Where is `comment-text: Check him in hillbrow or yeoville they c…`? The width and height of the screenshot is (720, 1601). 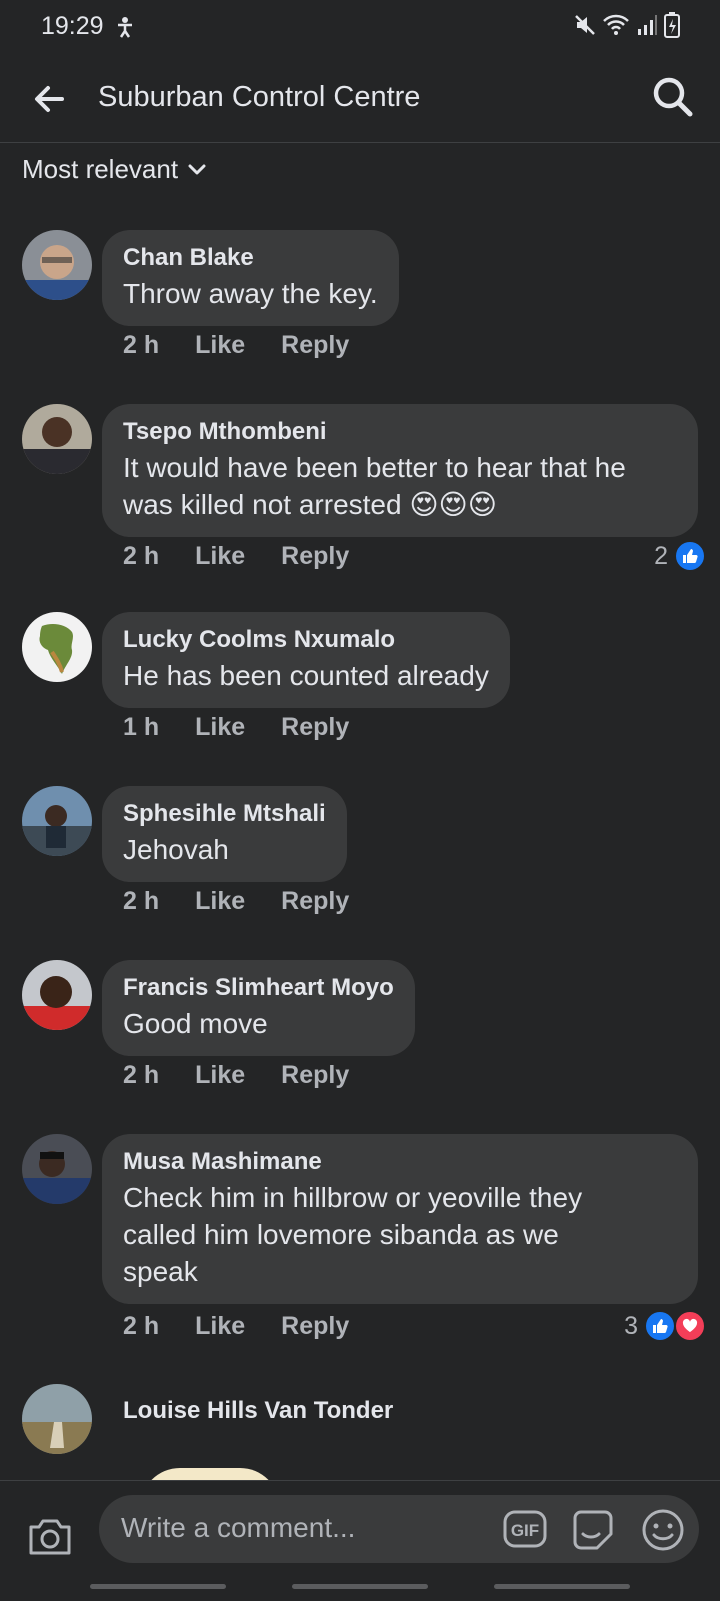
comment-text: Check him in hillbrow or yeoville they c… is located at coordinates (400, 1234).